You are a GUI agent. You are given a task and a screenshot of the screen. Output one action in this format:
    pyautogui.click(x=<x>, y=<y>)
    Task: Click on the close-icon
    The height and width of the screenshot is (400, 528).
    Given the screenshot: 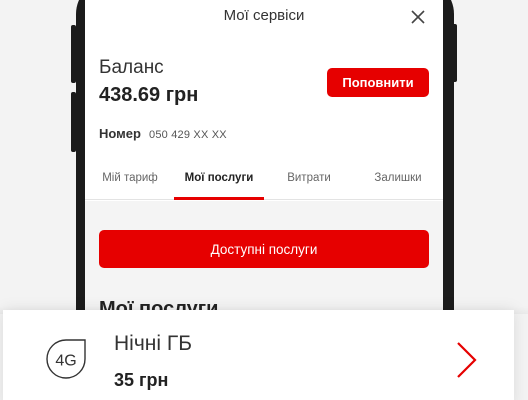 What is the action you would take?
    pyautogui.click(x=418, y=17)
    